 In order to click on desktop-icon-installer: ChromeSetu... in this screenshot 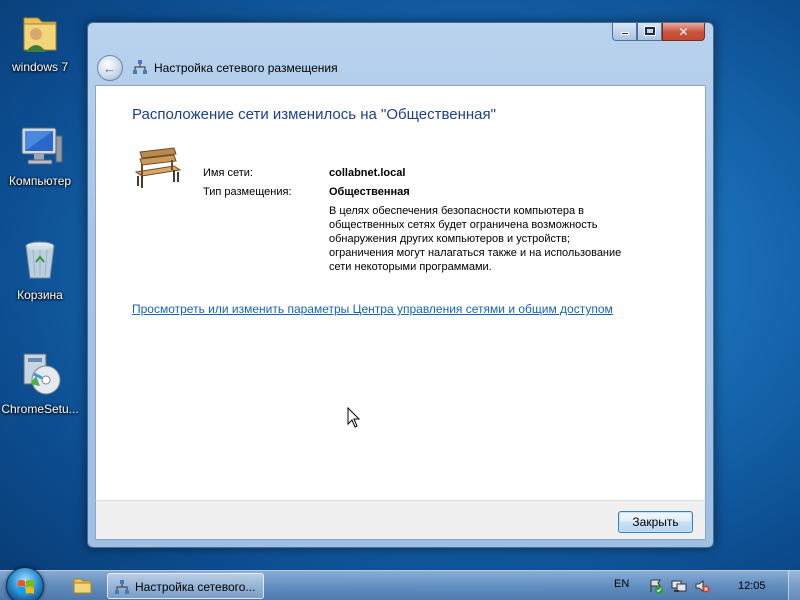, I will do `click(40, 383)`.